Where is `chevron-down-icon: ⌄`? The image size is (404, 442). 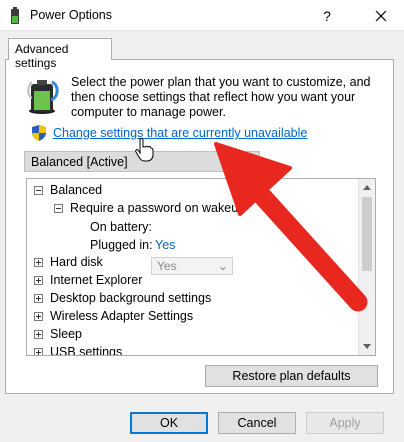
chevron-down-icon: ⌄ is located at coordinates (222, 266).